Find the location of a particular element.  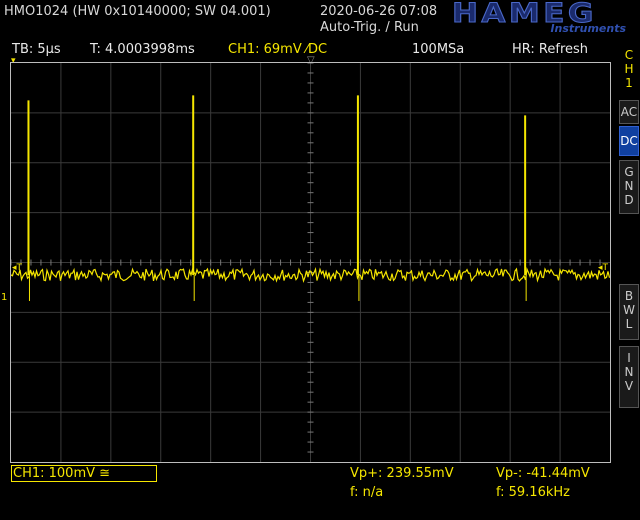

freq2-readout: f: 59.16kHz is located at coordinates (533, 492).